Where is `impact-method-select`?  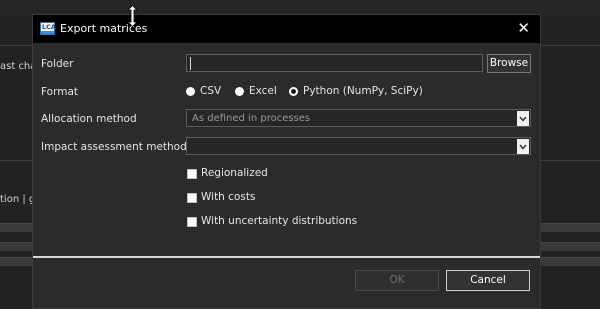 impact-method-select is located at coordinates (358, 146).